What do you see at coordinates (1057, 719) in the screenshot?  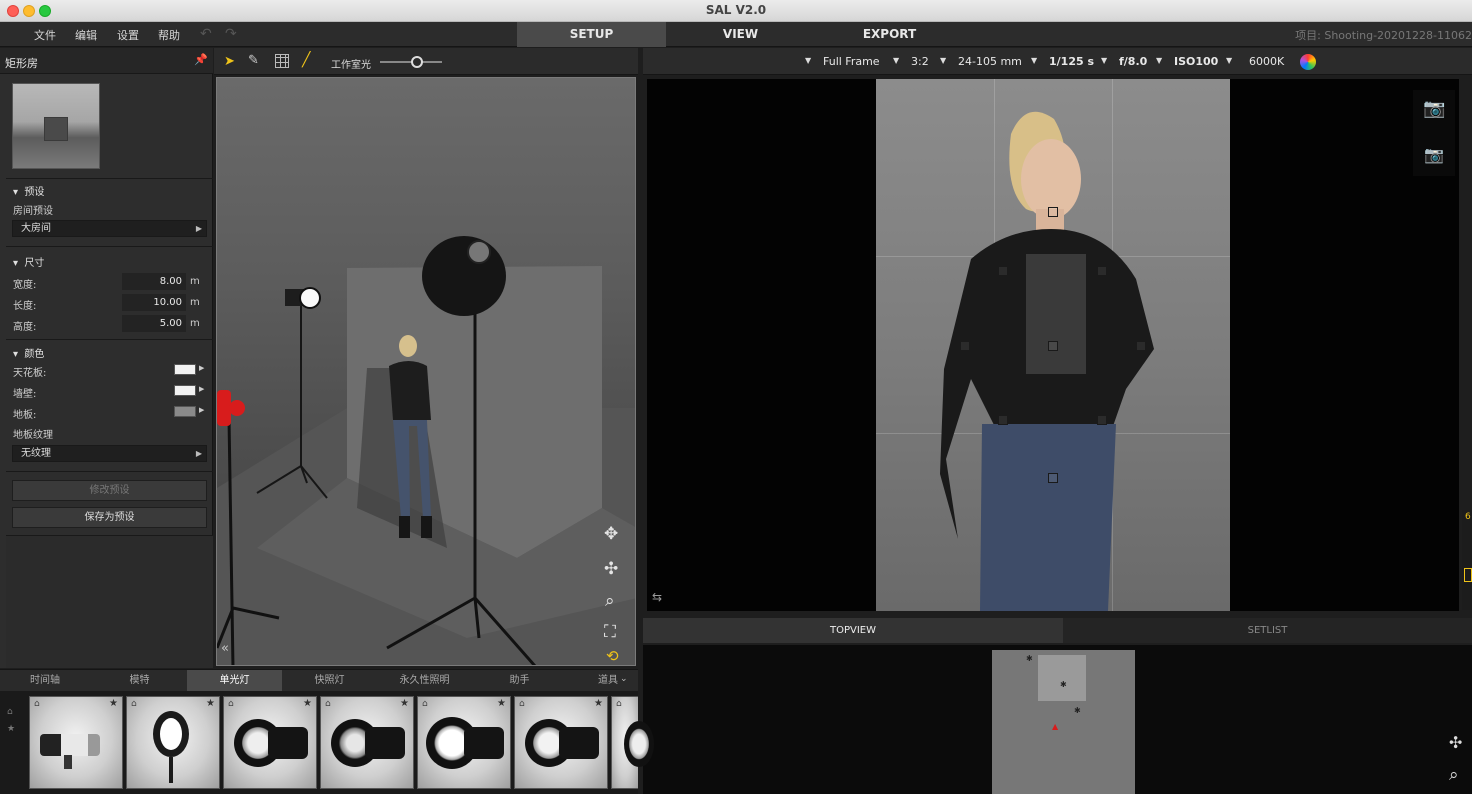 I see `top-view-canvas: ✱ ✱ ✱ ▲ ✣ ⌕` at bounding box center [1057, 719].